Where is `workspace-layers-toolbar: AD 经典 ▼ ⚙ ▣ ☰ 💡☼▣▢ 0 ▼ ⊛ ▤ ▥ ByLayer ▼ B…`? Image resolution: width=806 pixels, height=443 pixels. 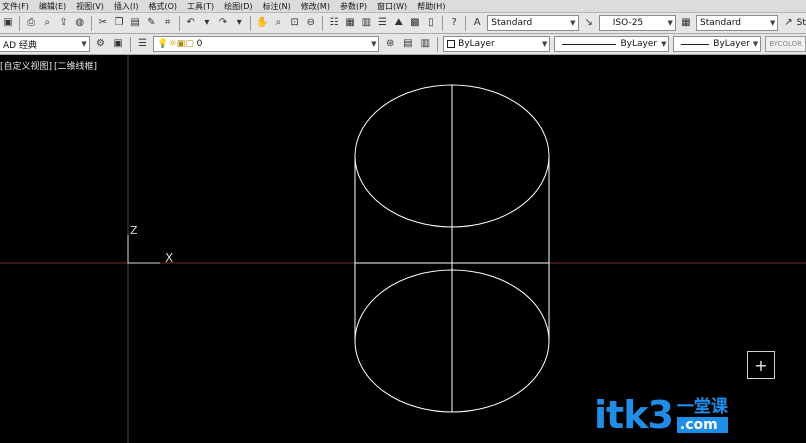 workspace-layers-toolbar: AD 经典 ▼ ⚙ ▣ ☰ 💡☼▣▢ 0 ▼ ⊛ ▤ ▥ ByLayer ▼ B… is located at coordinates (403, 44).